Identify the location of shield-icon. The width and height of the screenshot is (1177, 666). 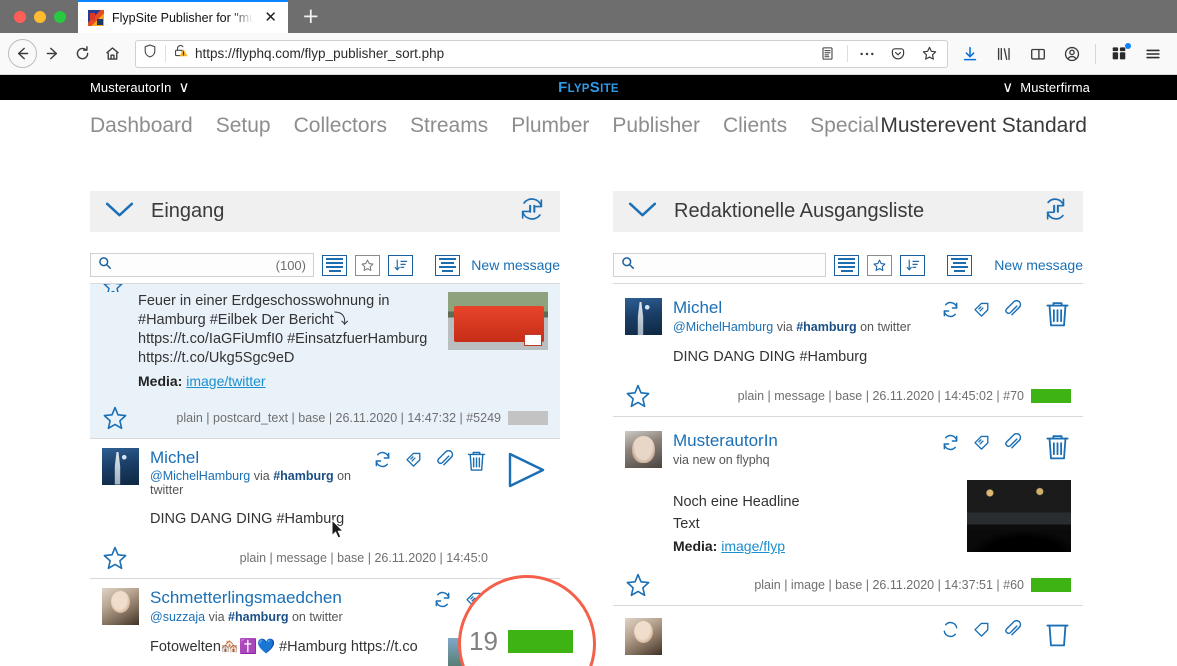
(150, 53).